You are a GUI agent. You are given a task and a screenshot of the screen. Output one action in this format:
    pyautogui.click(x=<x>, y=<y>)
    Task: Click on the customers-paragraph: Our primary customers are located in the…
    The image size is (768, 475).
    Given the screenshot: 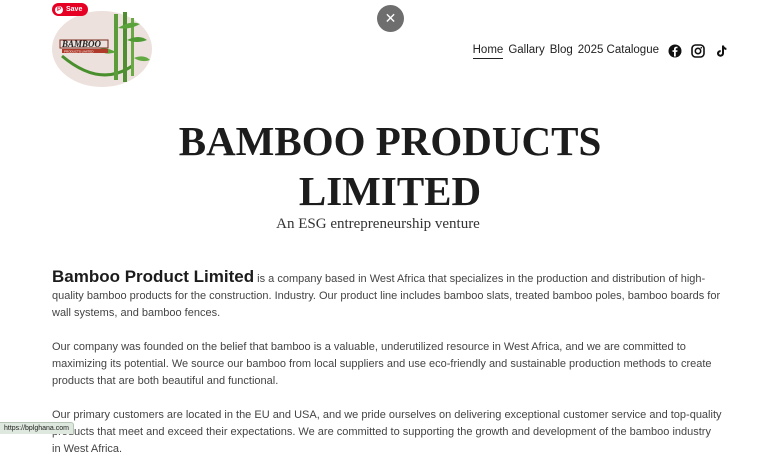 What is the action you would take?
    pyautogui.click(x=387, y=432)
    